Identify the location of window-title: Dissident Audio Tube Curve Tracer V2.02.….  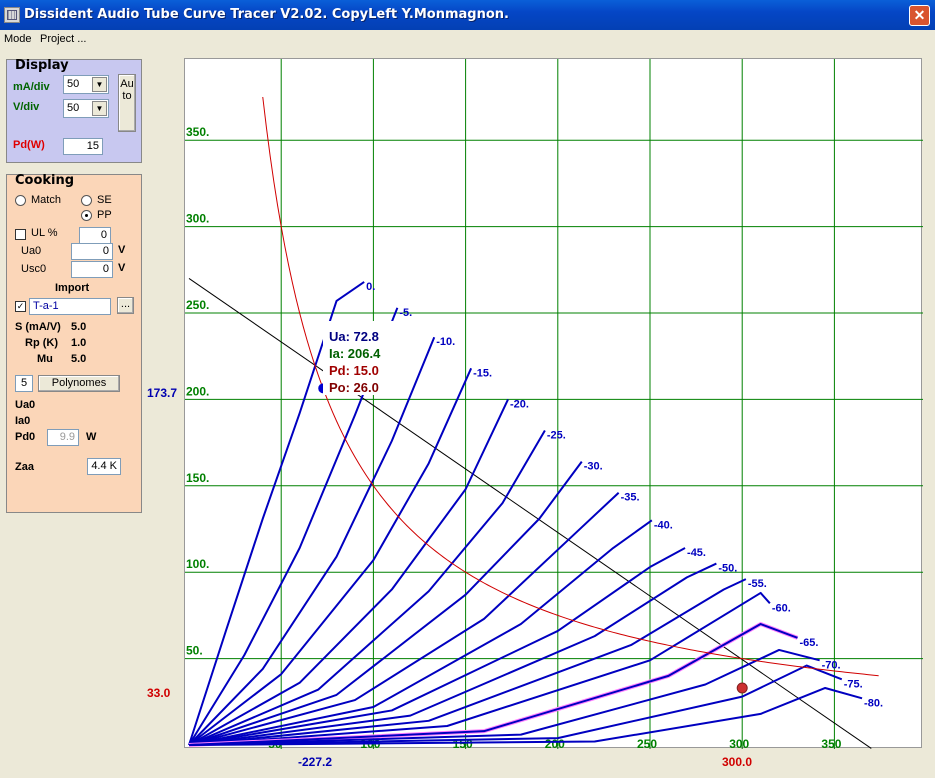
(266, 14).